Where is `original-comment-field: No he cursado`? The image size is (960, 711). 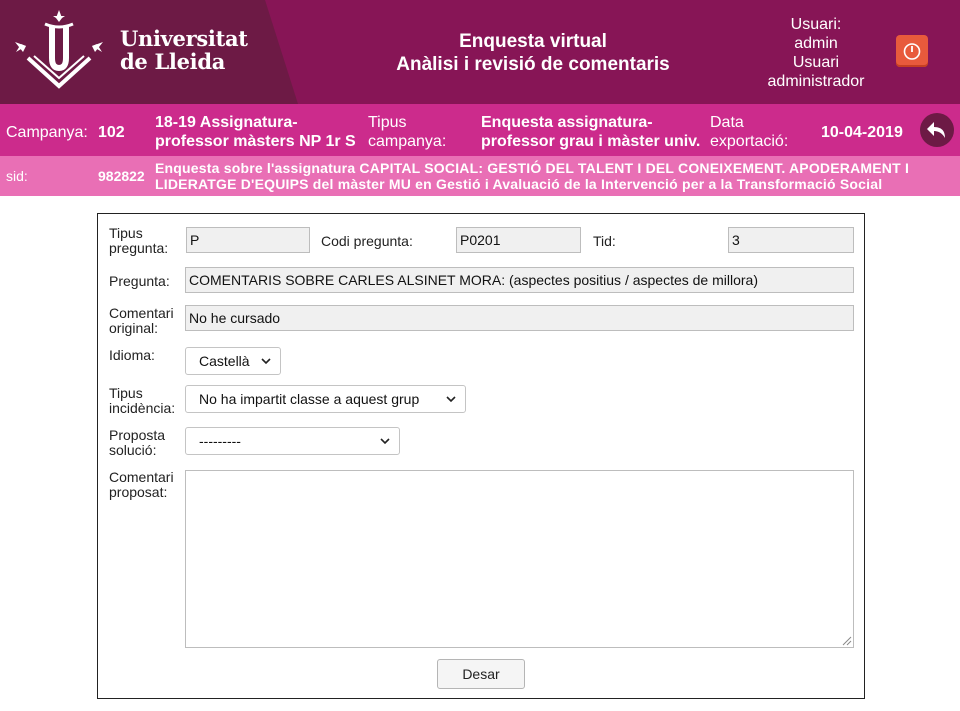
original-comment-field: No he cursado is located at coordinates (519, 318).